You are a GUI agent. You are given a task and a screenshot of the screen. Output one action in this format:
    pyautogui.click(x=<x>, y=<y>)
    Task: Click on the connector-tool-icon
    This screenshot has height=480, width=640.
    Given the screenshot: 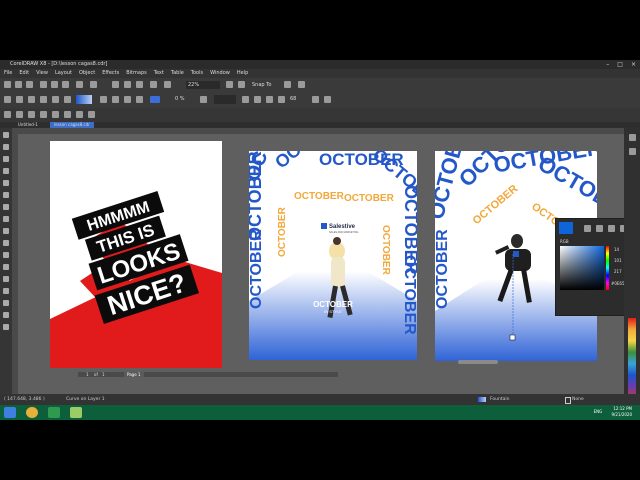 What is the action you would take?
    pyautogui.click(x=6, y=267)
    